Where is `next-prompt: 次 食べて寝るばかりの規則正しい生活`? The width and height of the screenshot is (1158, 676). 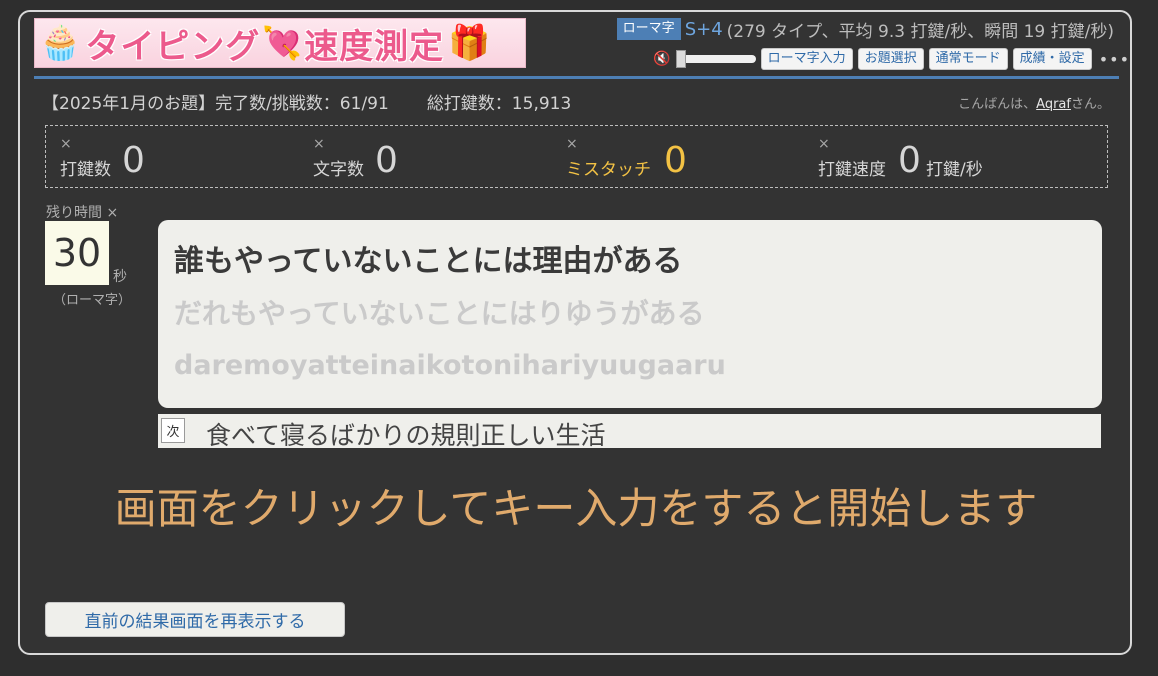
next-prompt: 次 食べて寝るばかりの規則正しい生活 is located at coordinates (629, 432).